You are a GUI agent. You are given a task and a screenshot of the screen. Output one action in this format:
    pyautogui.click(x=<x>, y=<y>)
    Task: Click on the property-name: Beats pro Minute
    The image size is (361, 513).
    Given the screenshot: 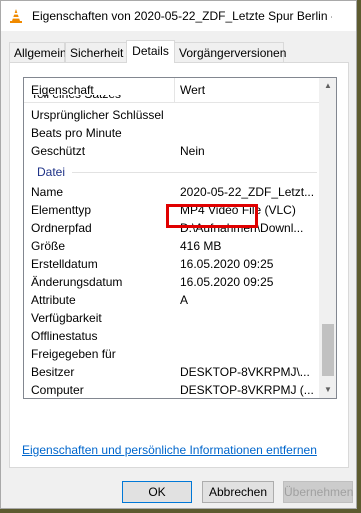 What is the action you would take?
    pyautogui.click(x=76, y=133)
    